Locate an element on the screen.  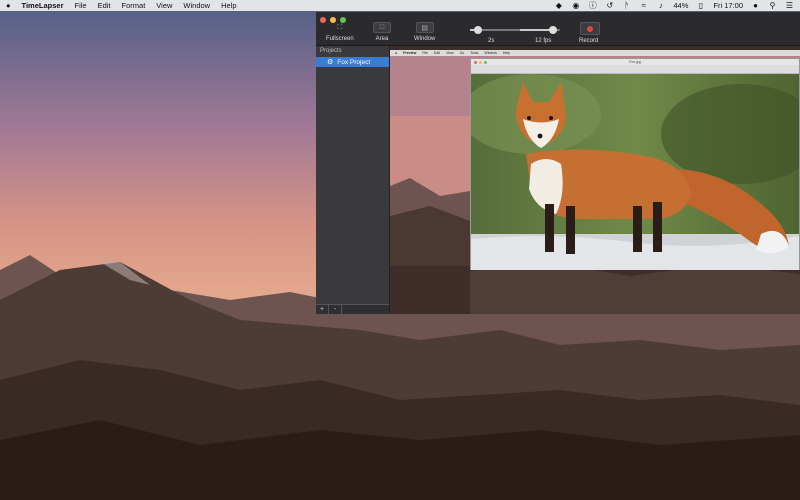
user-icon: ● is located at coordinates (755, 5).